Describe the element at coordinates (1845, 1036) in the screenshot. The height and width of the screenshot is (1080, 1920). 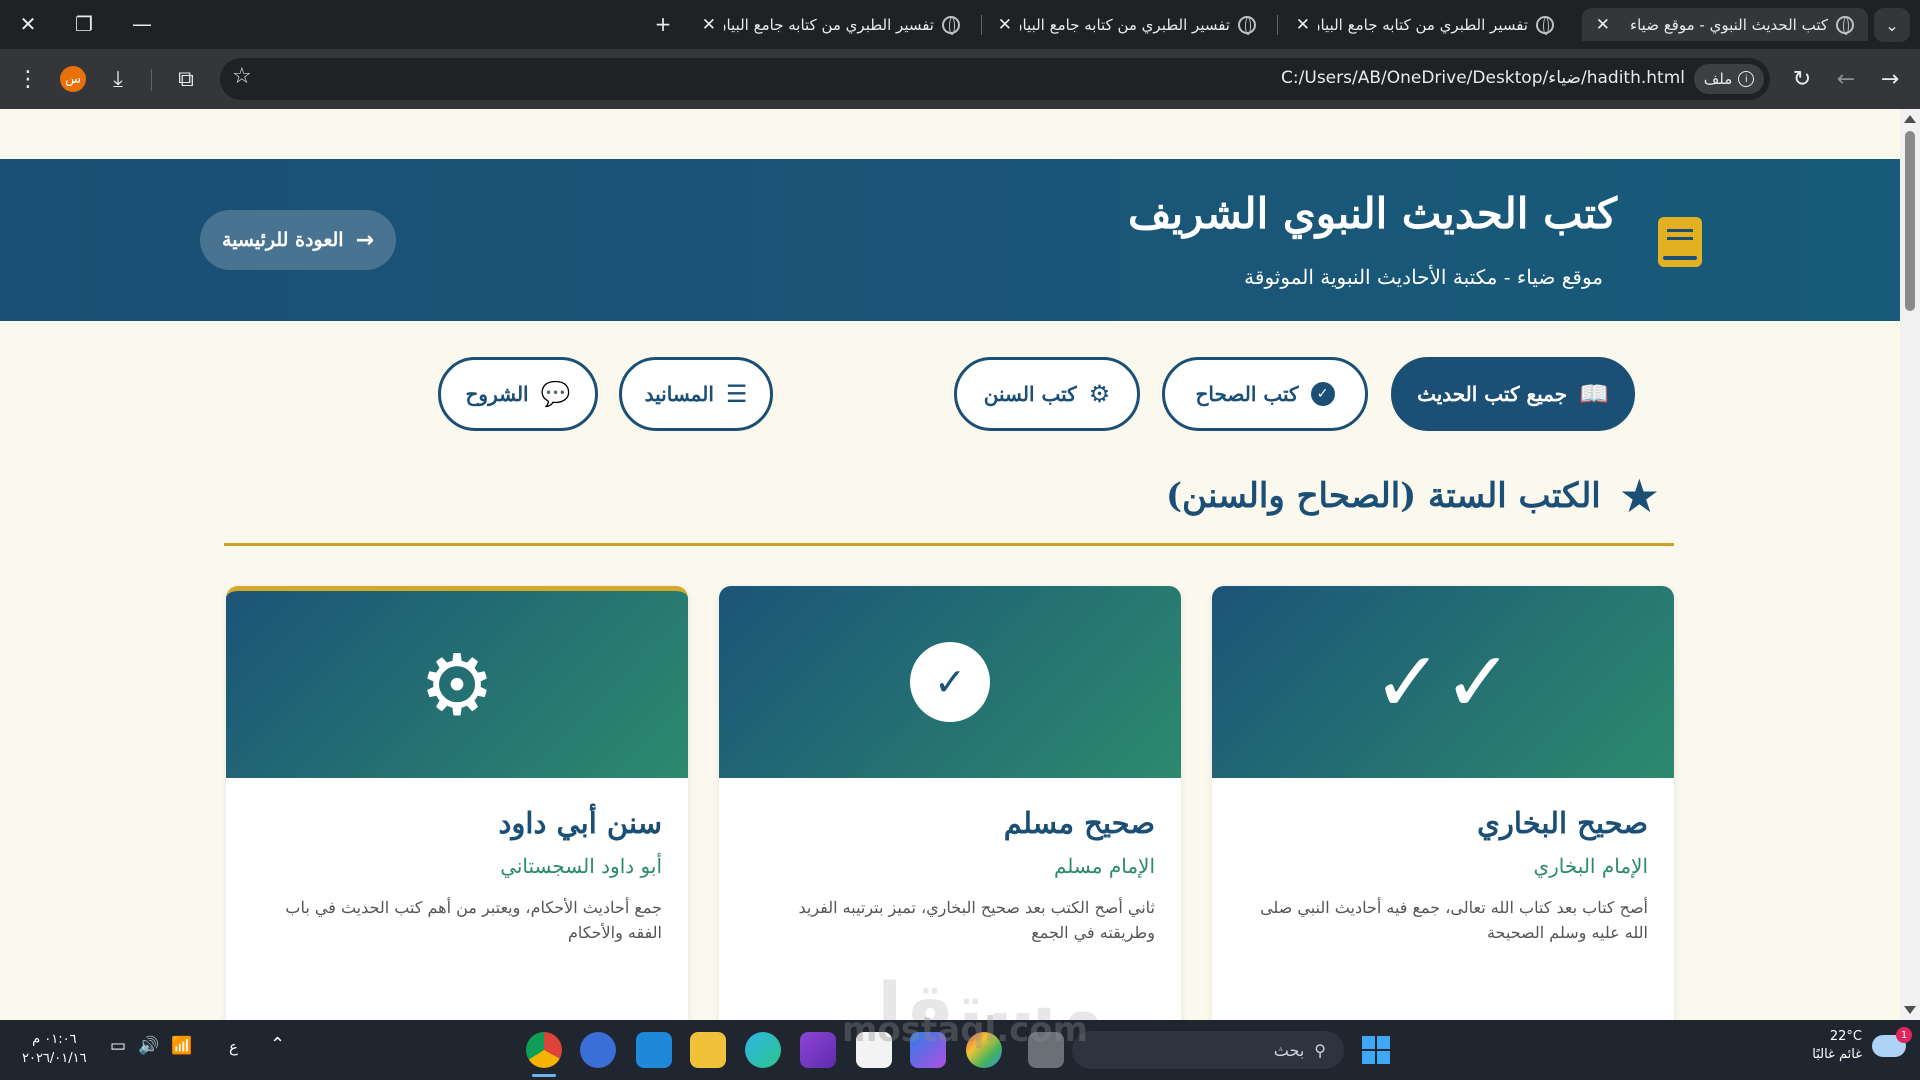
I see `weather-temp: 22°C` at that location.